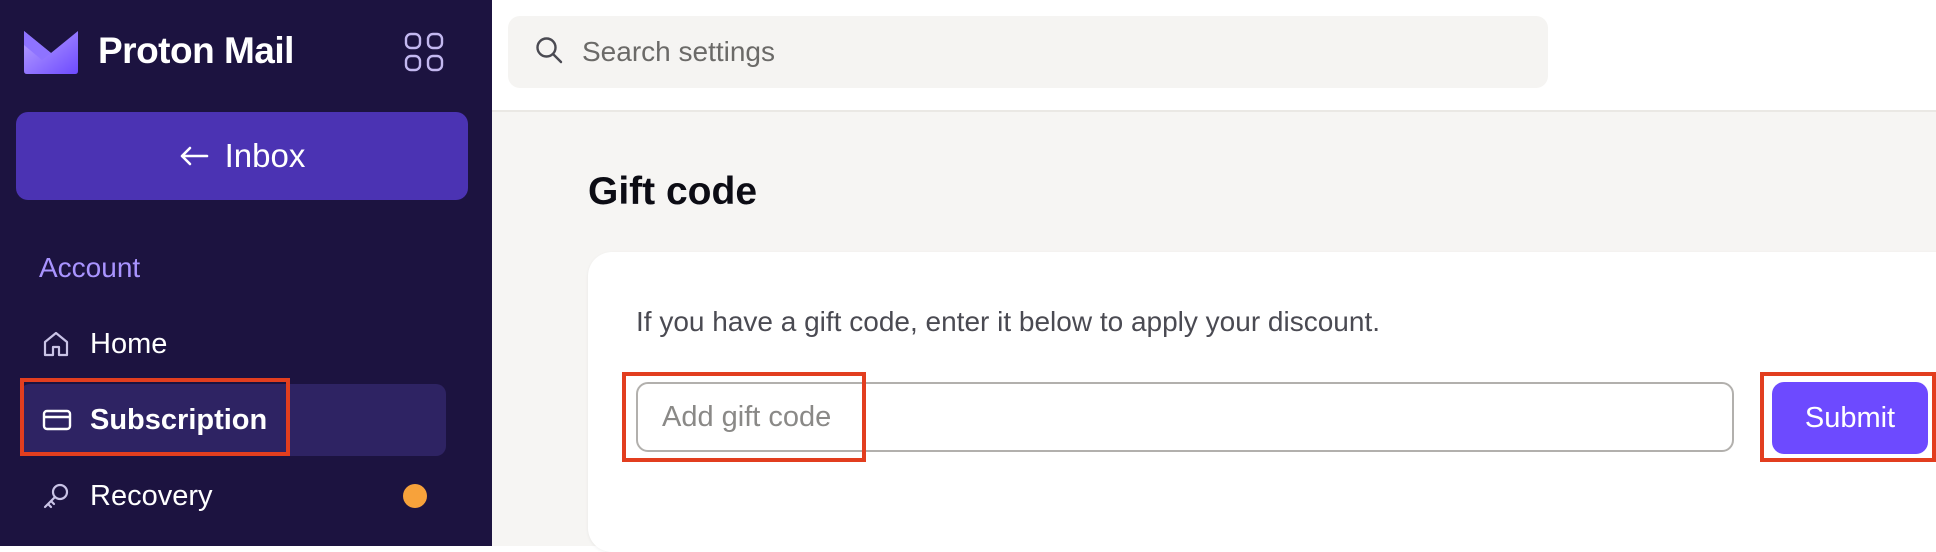  What do you see at coordinates (179, 419) in the screenshot?
I see `sidebar-item-label: Subscription` at bounding box center [179, 419].